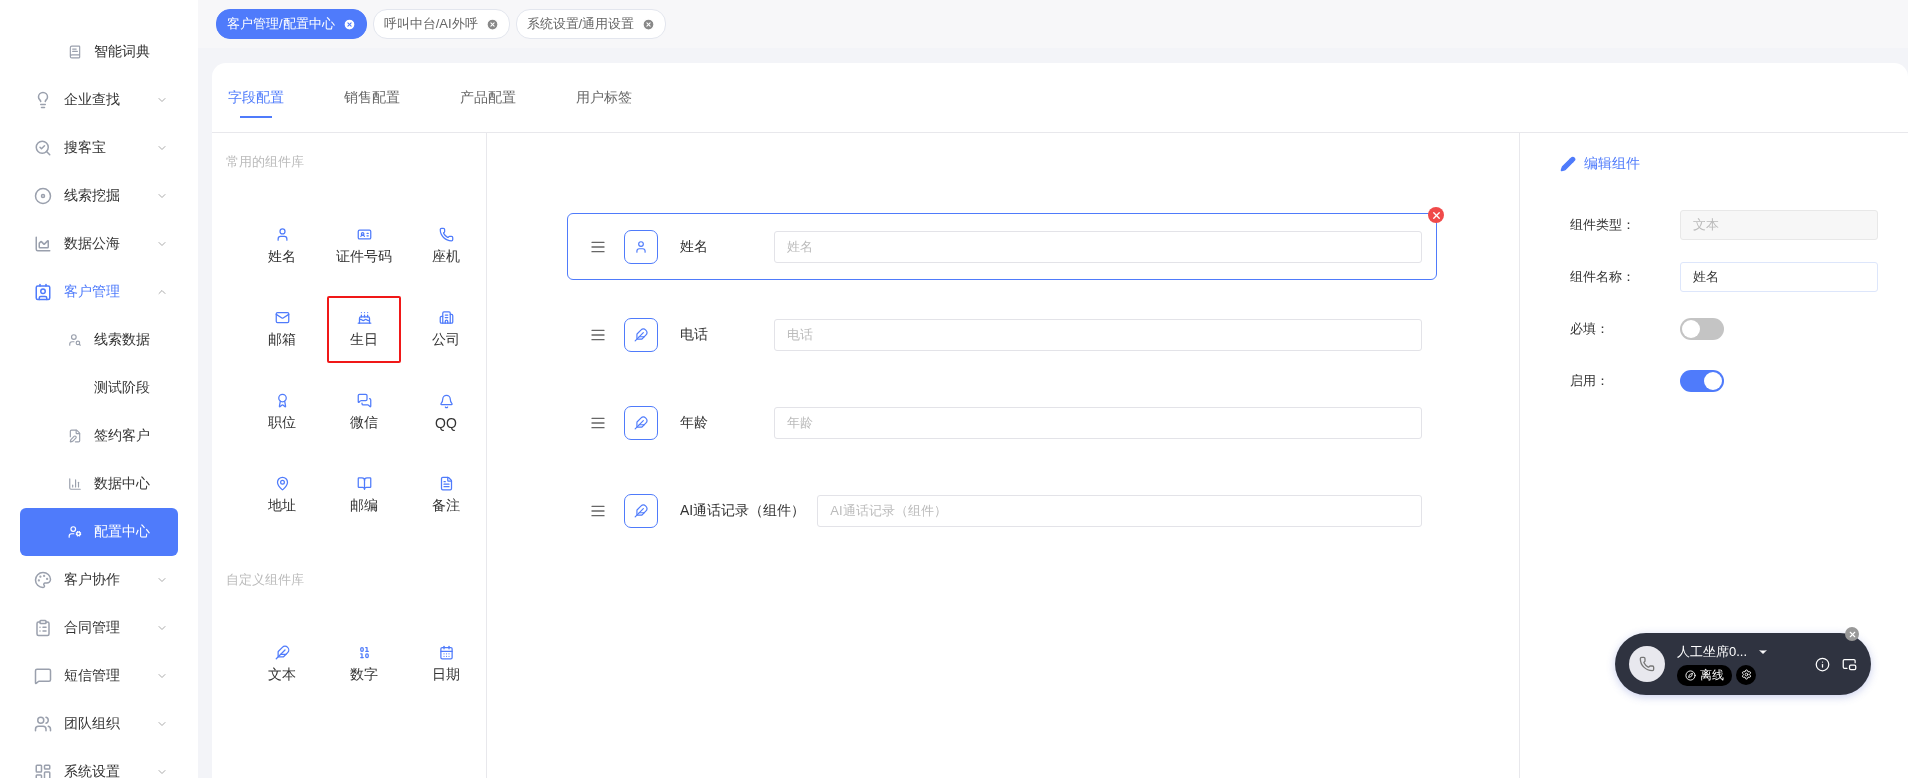 Image resolution: width=1908 pixels, height=778 pixels. What do you see at coordinates (364, 412) in the screenshot?
I see `component-item: 微信` at bounding box center [364, 412].